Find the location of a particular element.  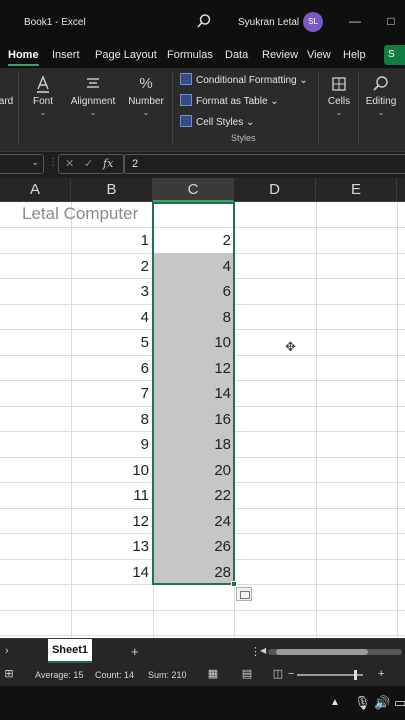

formula-input: 2 is located at coordinates (264, 164).